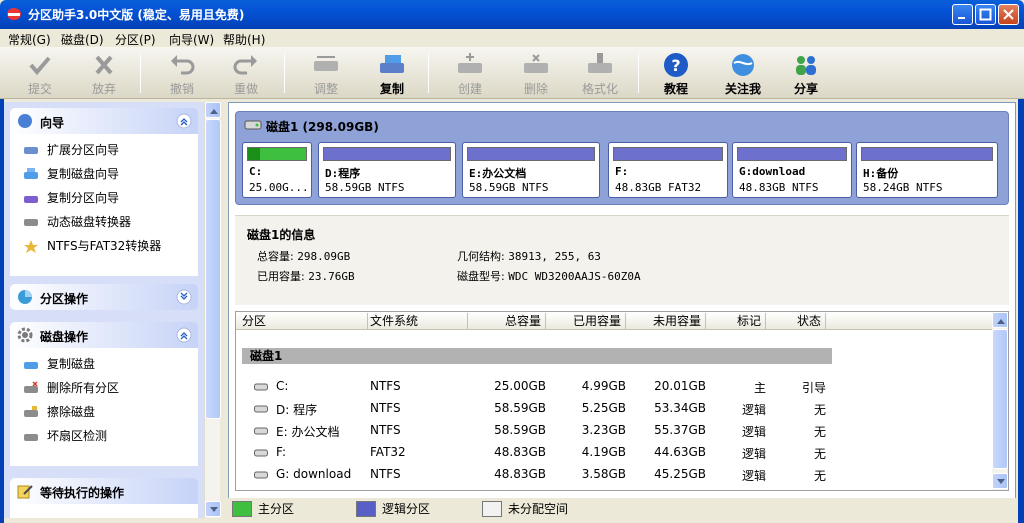  What do you see at coordinates (104, 121) in the screenshot?
I see `wizard-group-header: 向导` at bounding box center [104, 121].